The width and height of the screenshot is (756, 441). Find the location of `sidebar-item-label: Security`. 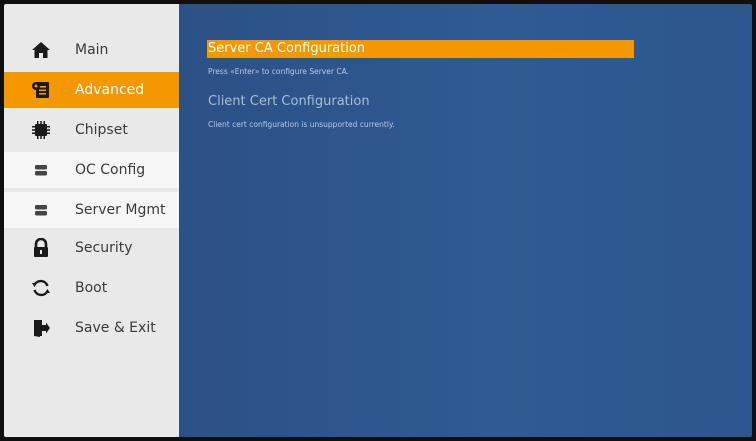

sidebar-item-label: Security is located at coordinates (104, 248).